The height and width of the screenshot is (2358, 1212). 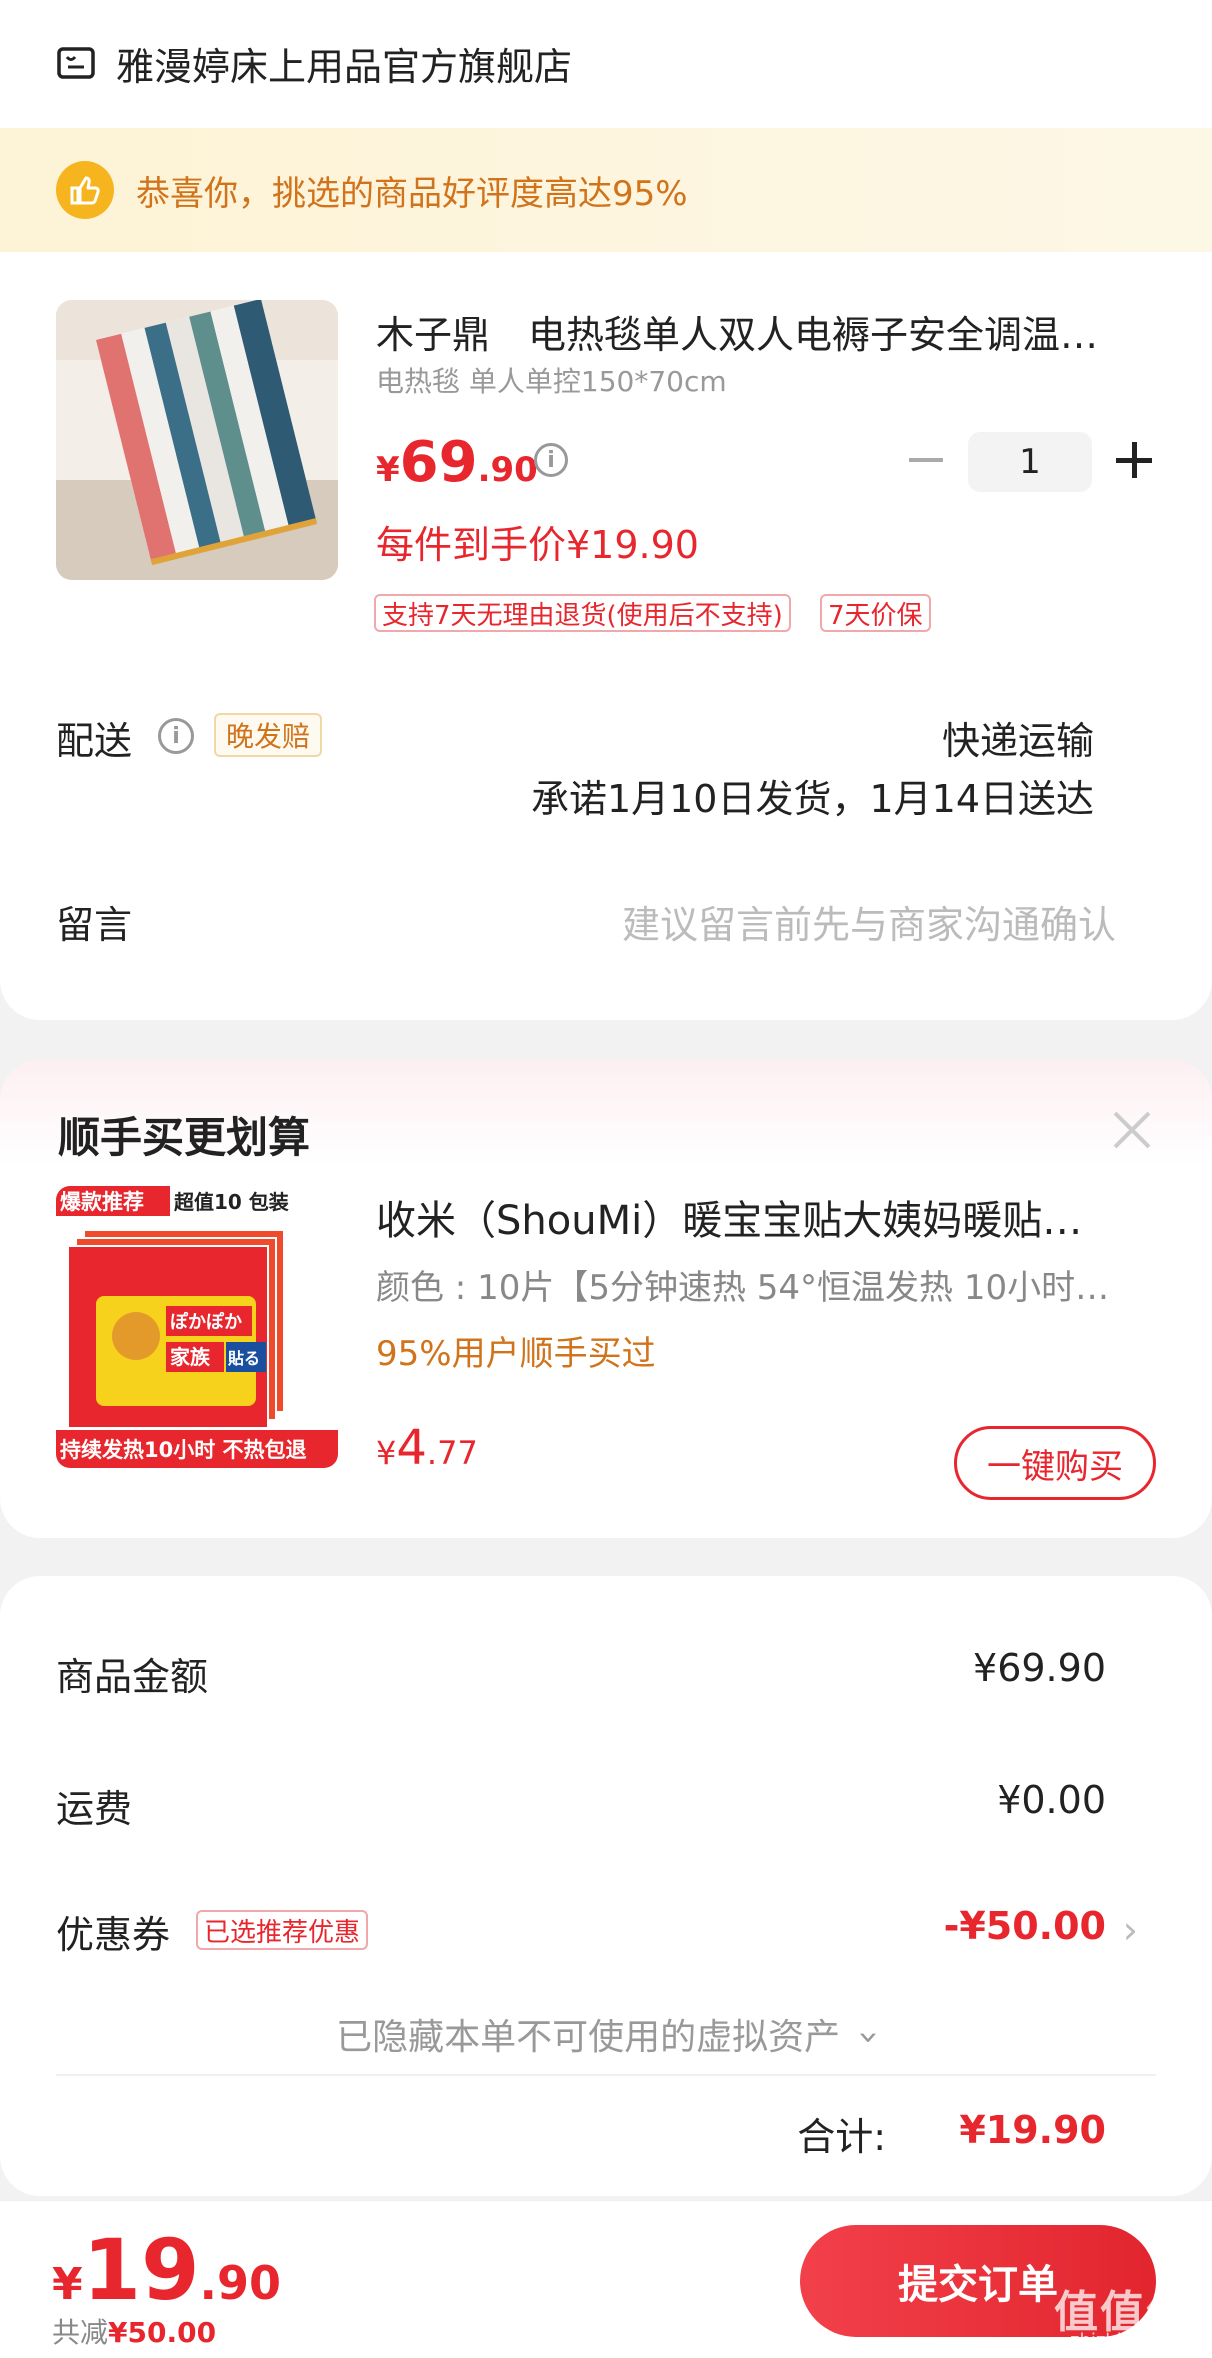 I want to click on chevron-down-icon: ›, so click(x=869, y=2037).